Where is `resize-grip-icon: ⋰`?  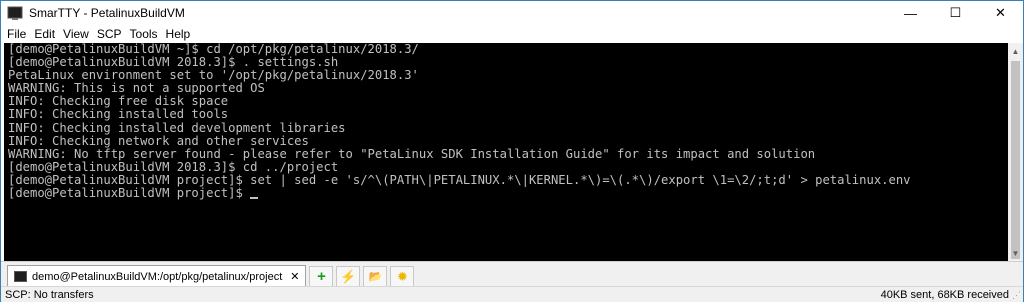 resize-grip-icon: ⋰ is located at coordinates (1016, 295).